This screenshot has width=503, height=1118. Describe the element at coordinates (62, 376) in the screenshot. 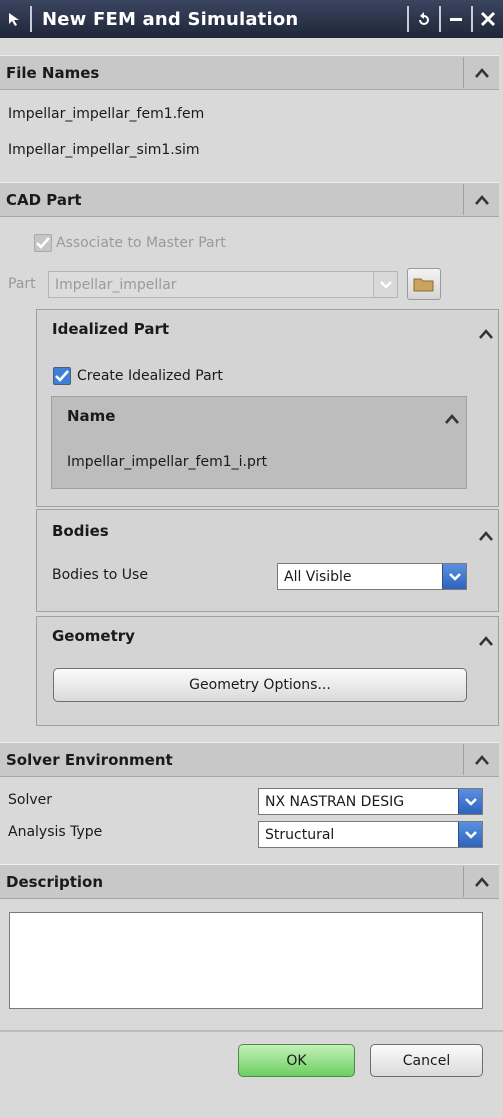

I see `create-idealized-checkbox` at that location.